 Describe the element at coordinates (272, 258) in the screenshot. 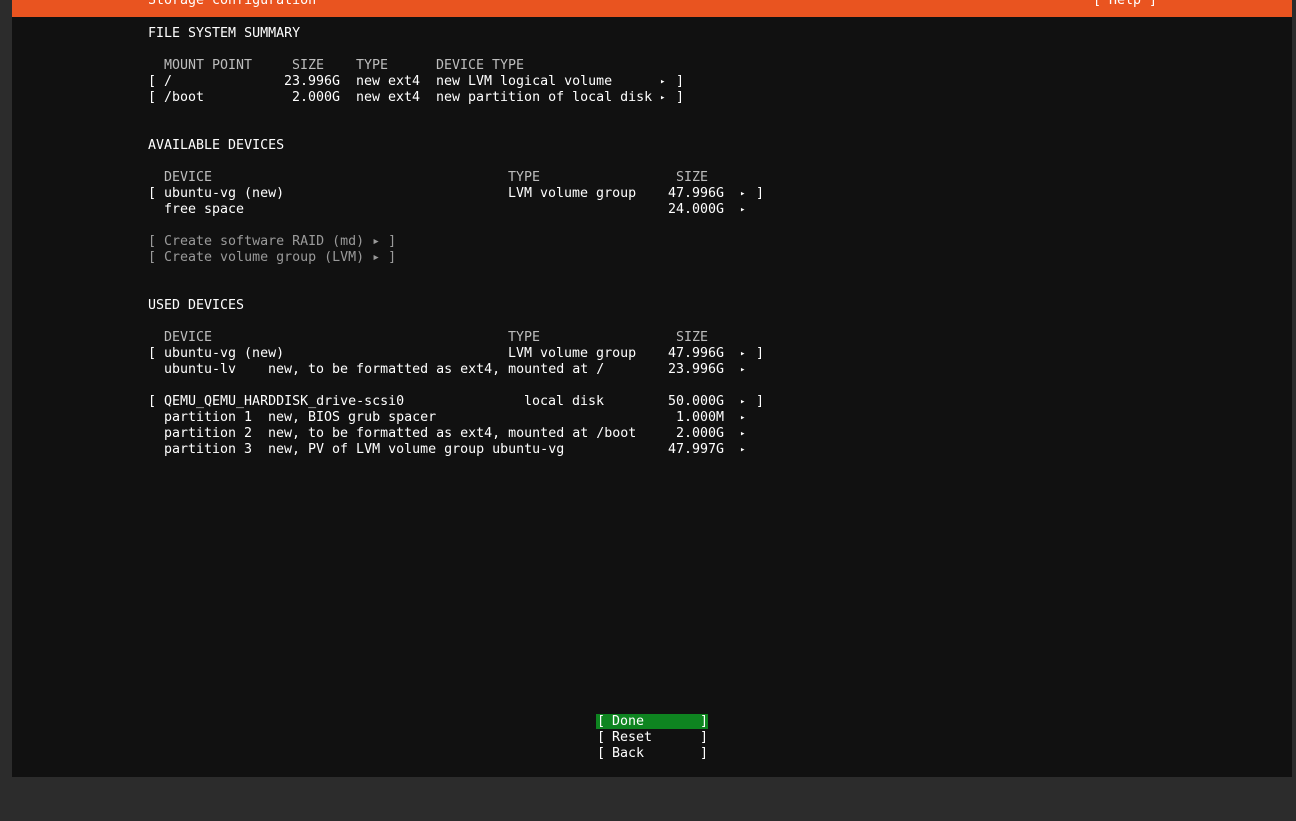

I see `create-volume-group-button: [ Create volume group (LVM) ▸ ]` at that location.